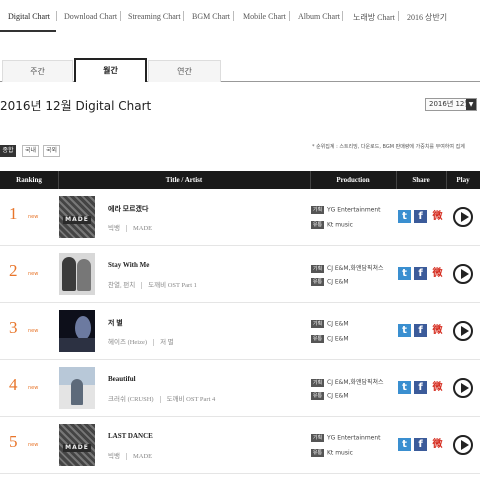 This screenshot has width=480, height=480. Describe the element at coordinates (29, 16) in the screenshot. I see `nav-digital-chart: Digital Chart` at that location.